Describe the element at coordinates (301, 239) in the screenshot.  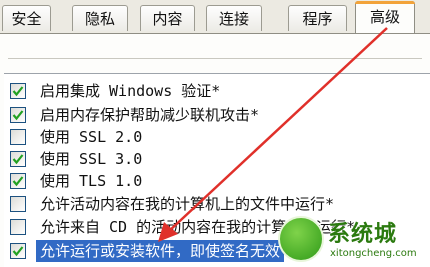
I see `watermark-emblem` at that location.